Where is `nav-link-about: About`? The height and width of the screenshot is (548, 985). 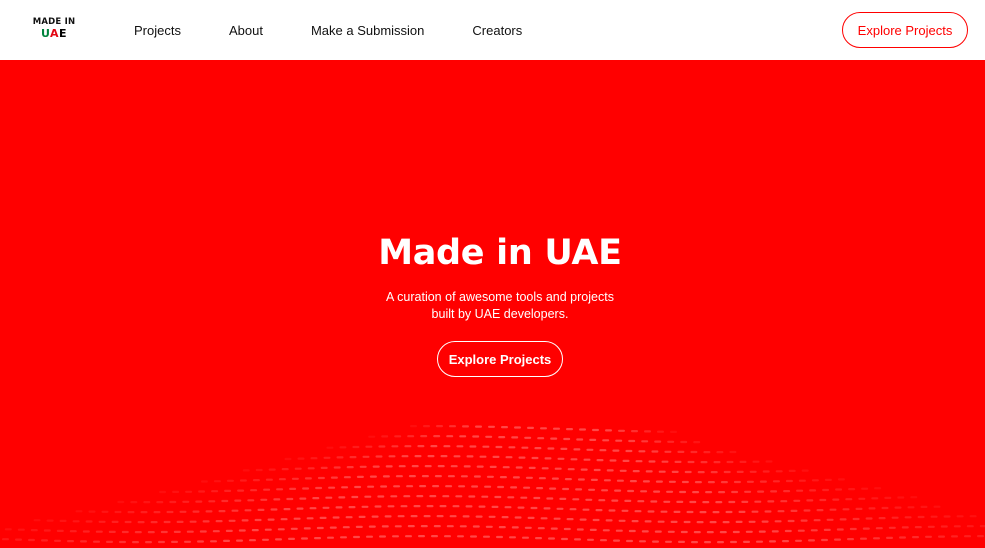
nav-link-about: About is located at coordinates (246, 30).